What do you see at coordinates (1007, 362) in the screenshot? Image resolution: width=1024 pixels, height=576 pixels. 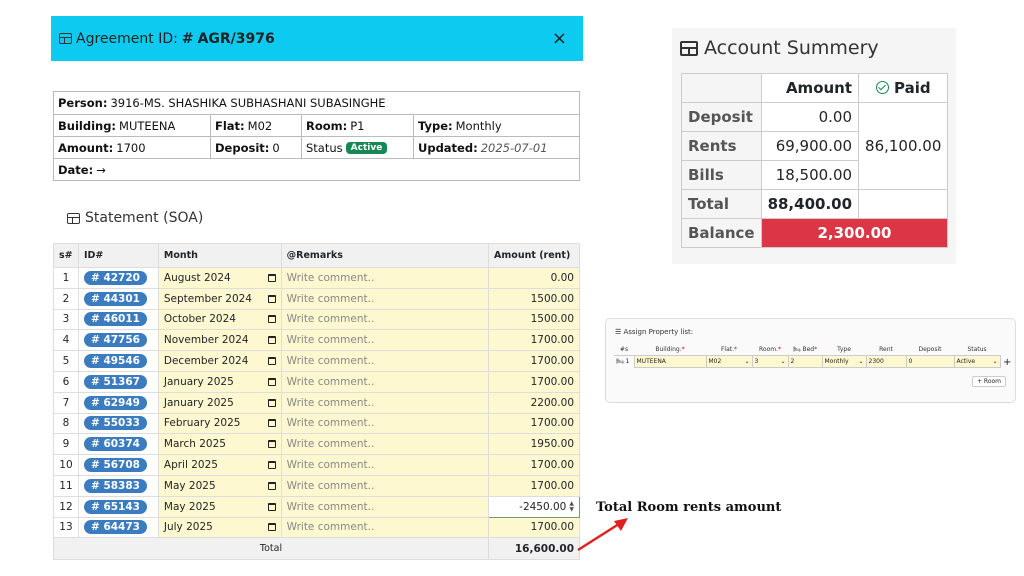 I see `add-row-icon: +` at bounding box center [1007, 362].